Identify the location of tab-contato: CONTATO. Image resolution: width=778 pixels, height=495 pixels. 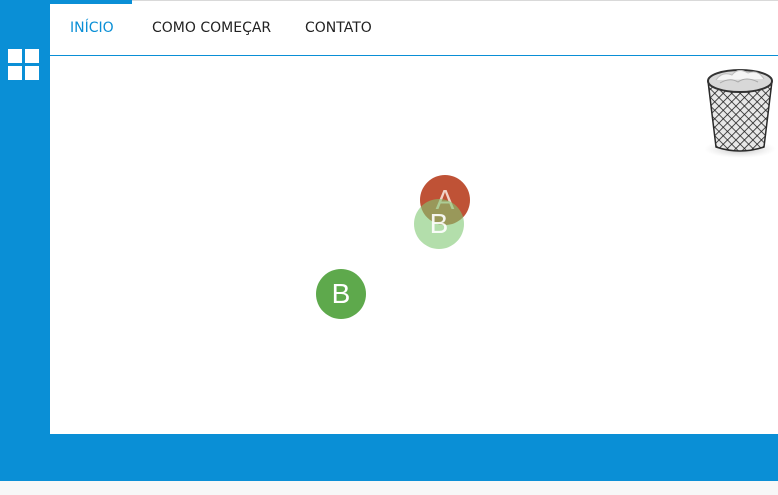
(338, 27).